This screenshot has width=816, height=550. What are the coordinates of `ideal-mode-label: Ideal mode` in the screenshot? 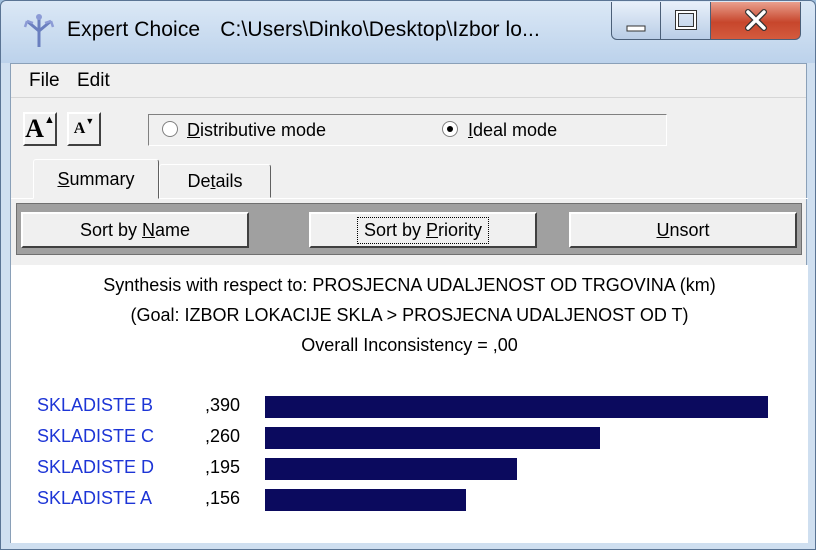 It's located at (512, 130).